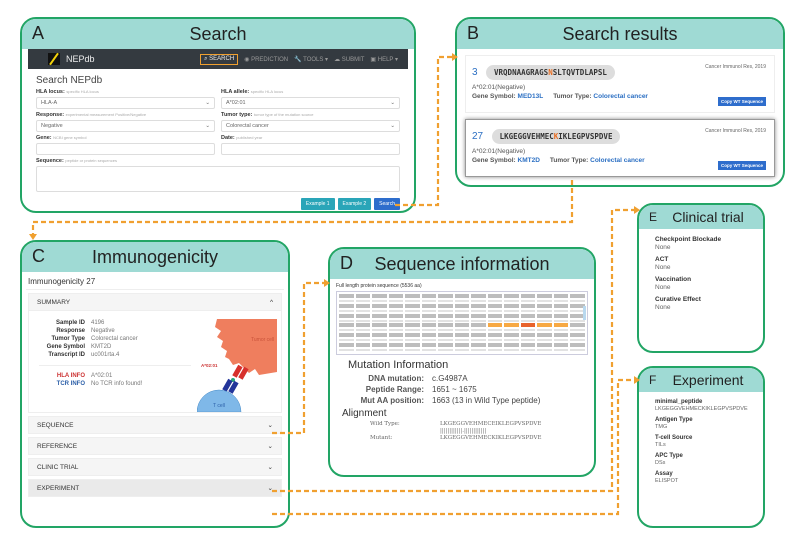 The width and height of the screenshot is (797, 533). Describe the element at coordinates (311, 59) in the screenshot. I see `nav-tools: 🔧 TOOLS ▾` at that location.